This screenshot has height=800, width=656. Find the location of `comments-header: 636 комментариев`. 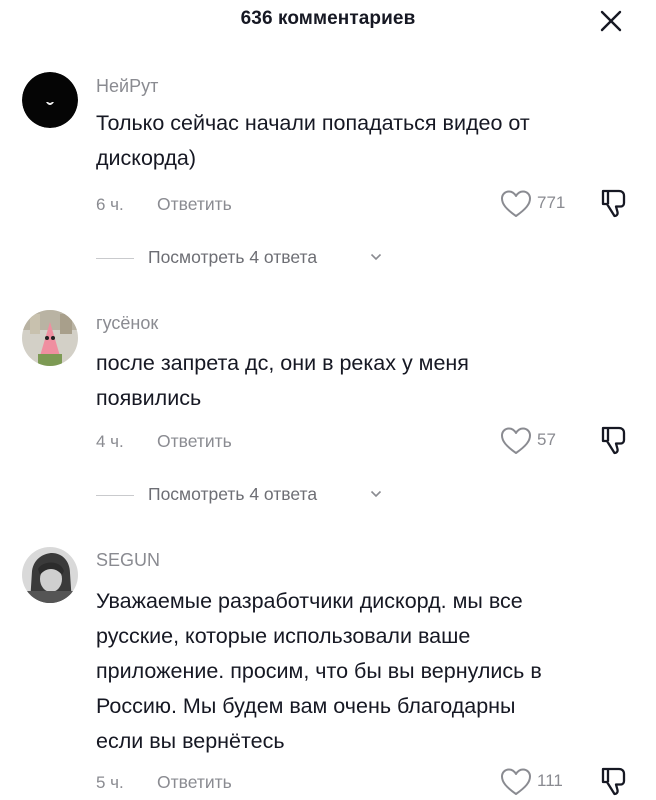

comments-header: 636 комментариев is located at coordinates (328, 20).